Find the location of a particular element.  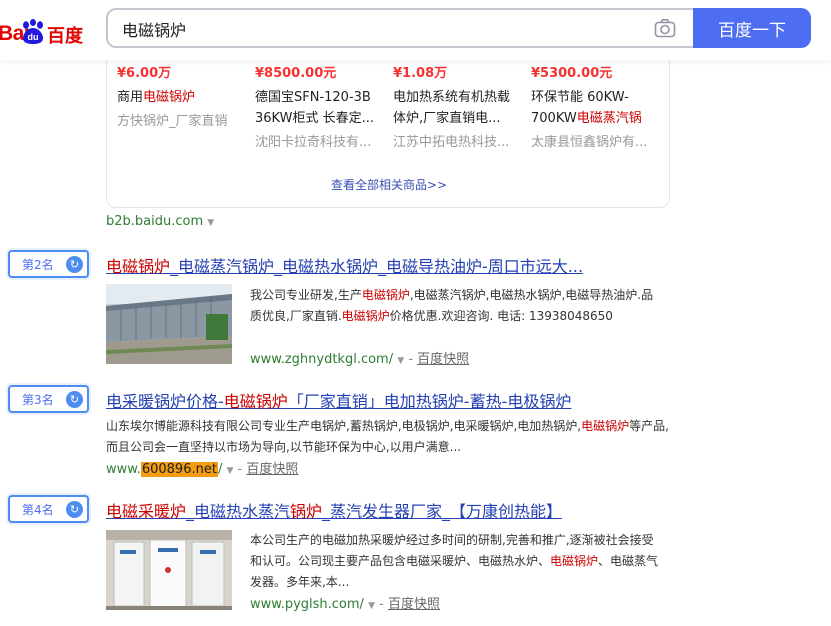

search-box is located at coordinates (400, 28).